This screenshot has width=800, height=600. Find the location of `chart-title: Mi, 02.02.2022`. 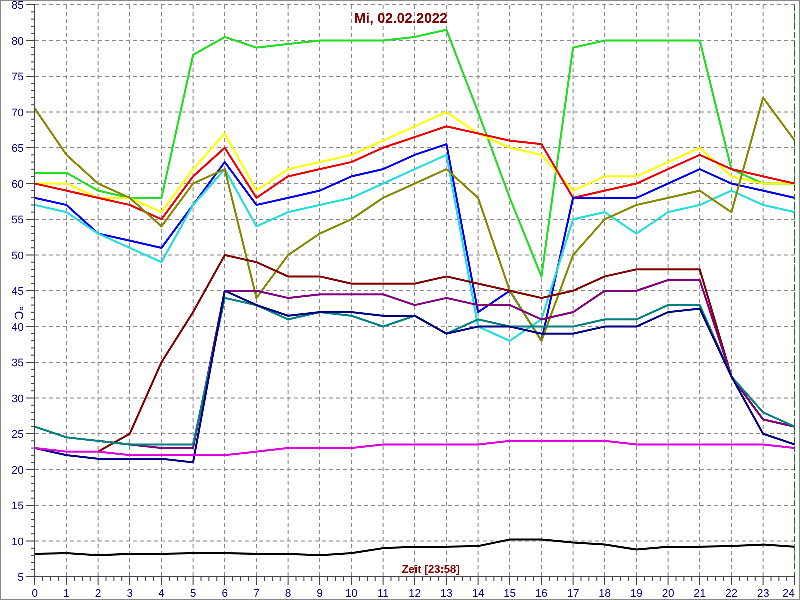

chart-title: Mi, 02.02.2022 is located at coordinates (401, 18).